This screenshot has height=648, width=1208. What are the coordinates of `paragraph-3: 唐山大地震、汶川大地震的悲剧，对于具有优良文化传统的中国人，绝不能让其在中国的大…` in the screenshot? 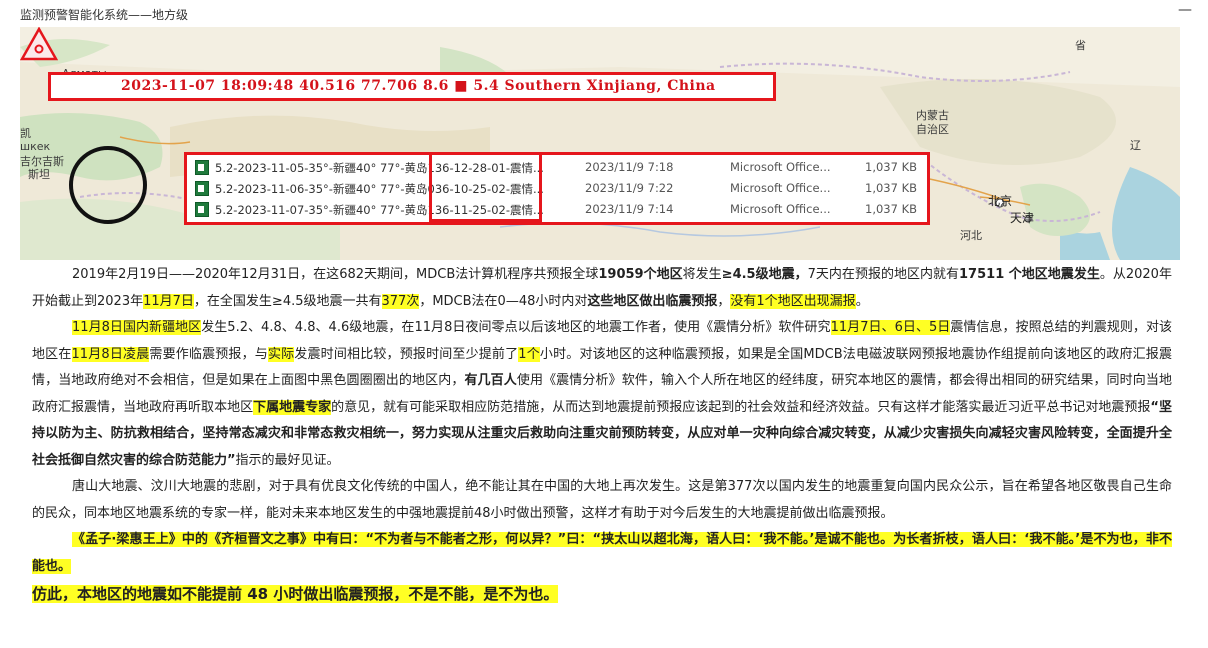 It's located at (602, 500).